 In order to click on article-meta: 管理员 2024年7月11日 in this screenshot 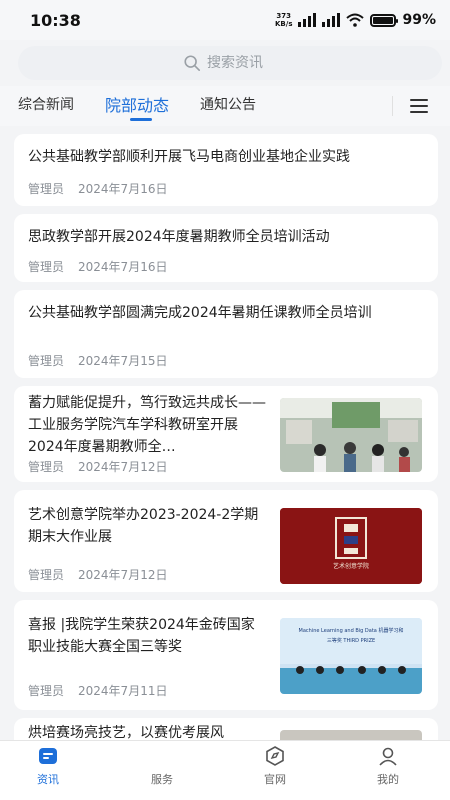, I will do `click(97, 690)`.